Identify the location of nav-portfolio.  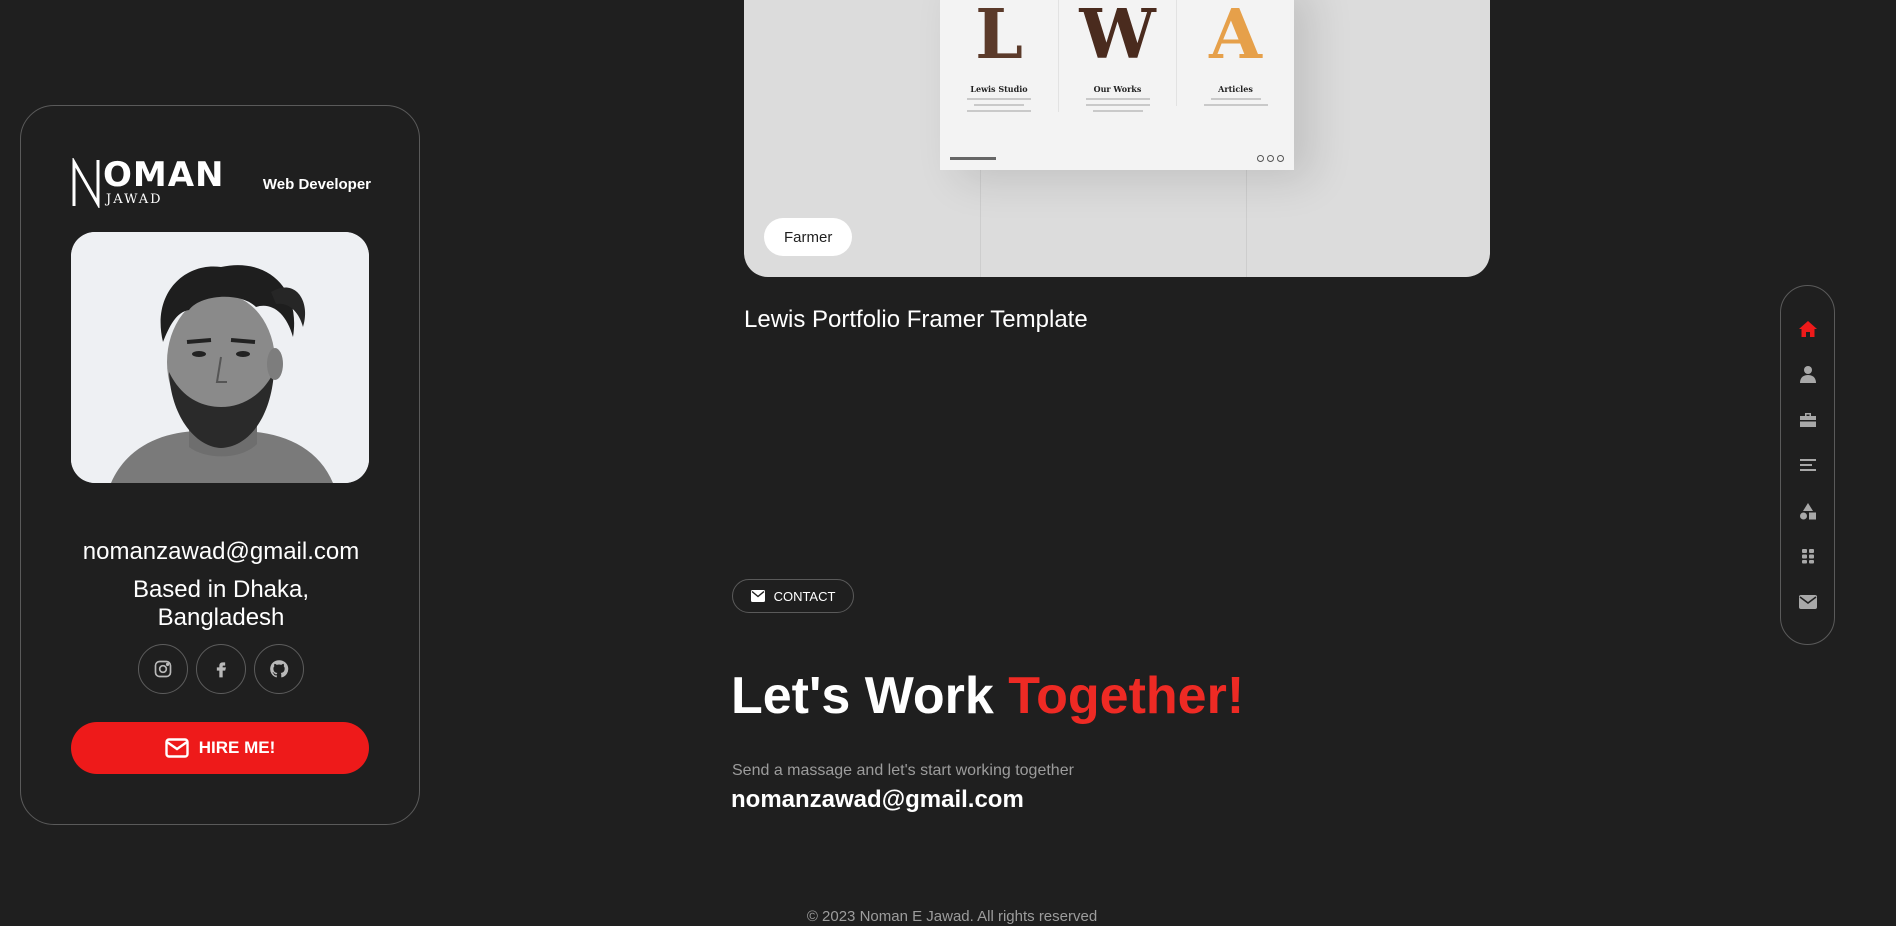
(1808, 556).